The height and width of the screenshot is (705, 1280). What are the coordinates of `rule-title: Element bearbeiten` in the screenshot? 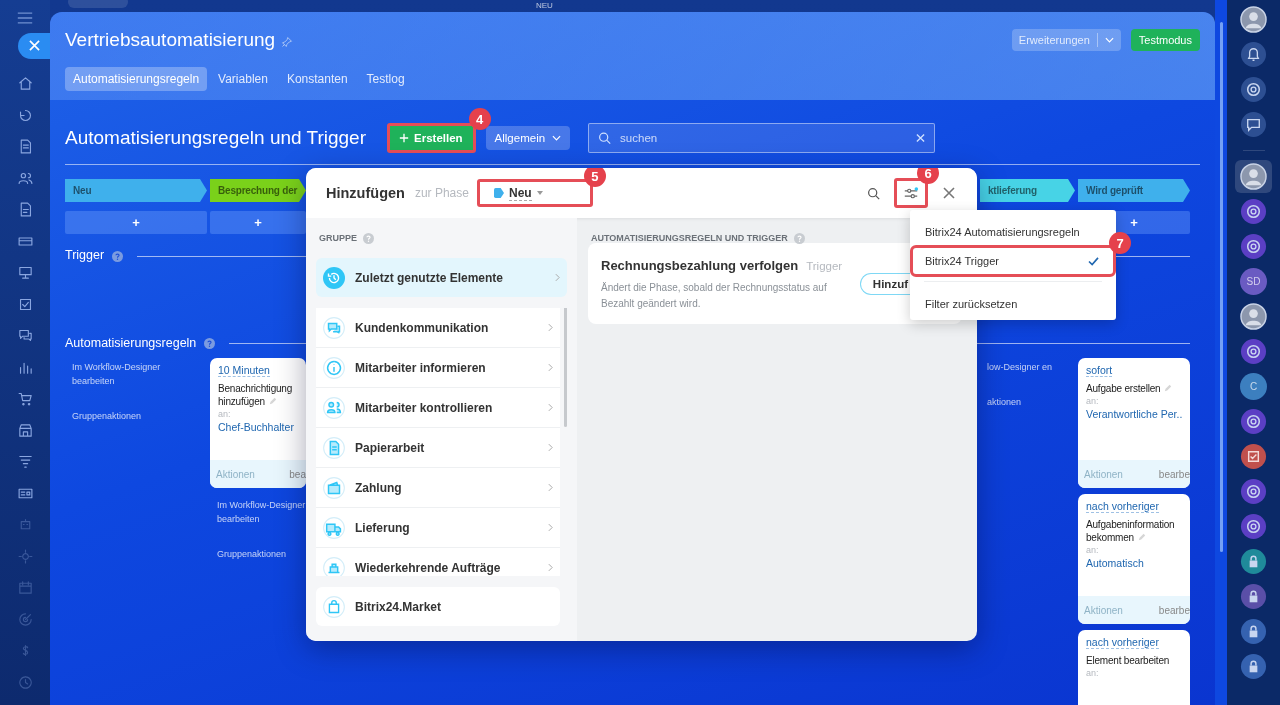 It's located at (1128, 660).